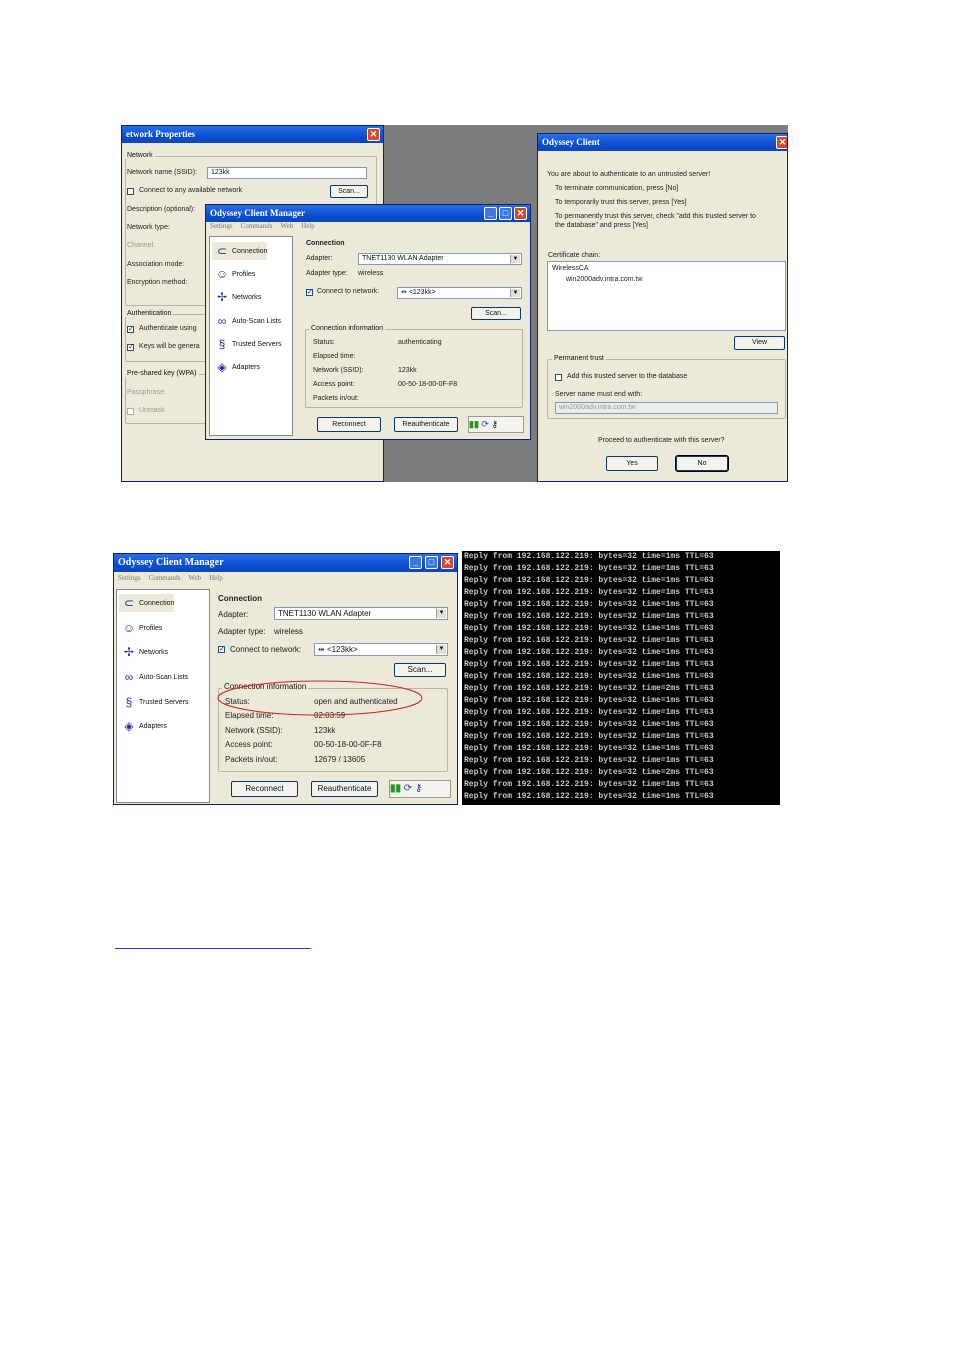 Image resolution: width=955 pixels, height=1350 pixels. Describe the element at coordinates (222, 321) in the screenshot. I see `auto-scan-icon: ∞` at that location.